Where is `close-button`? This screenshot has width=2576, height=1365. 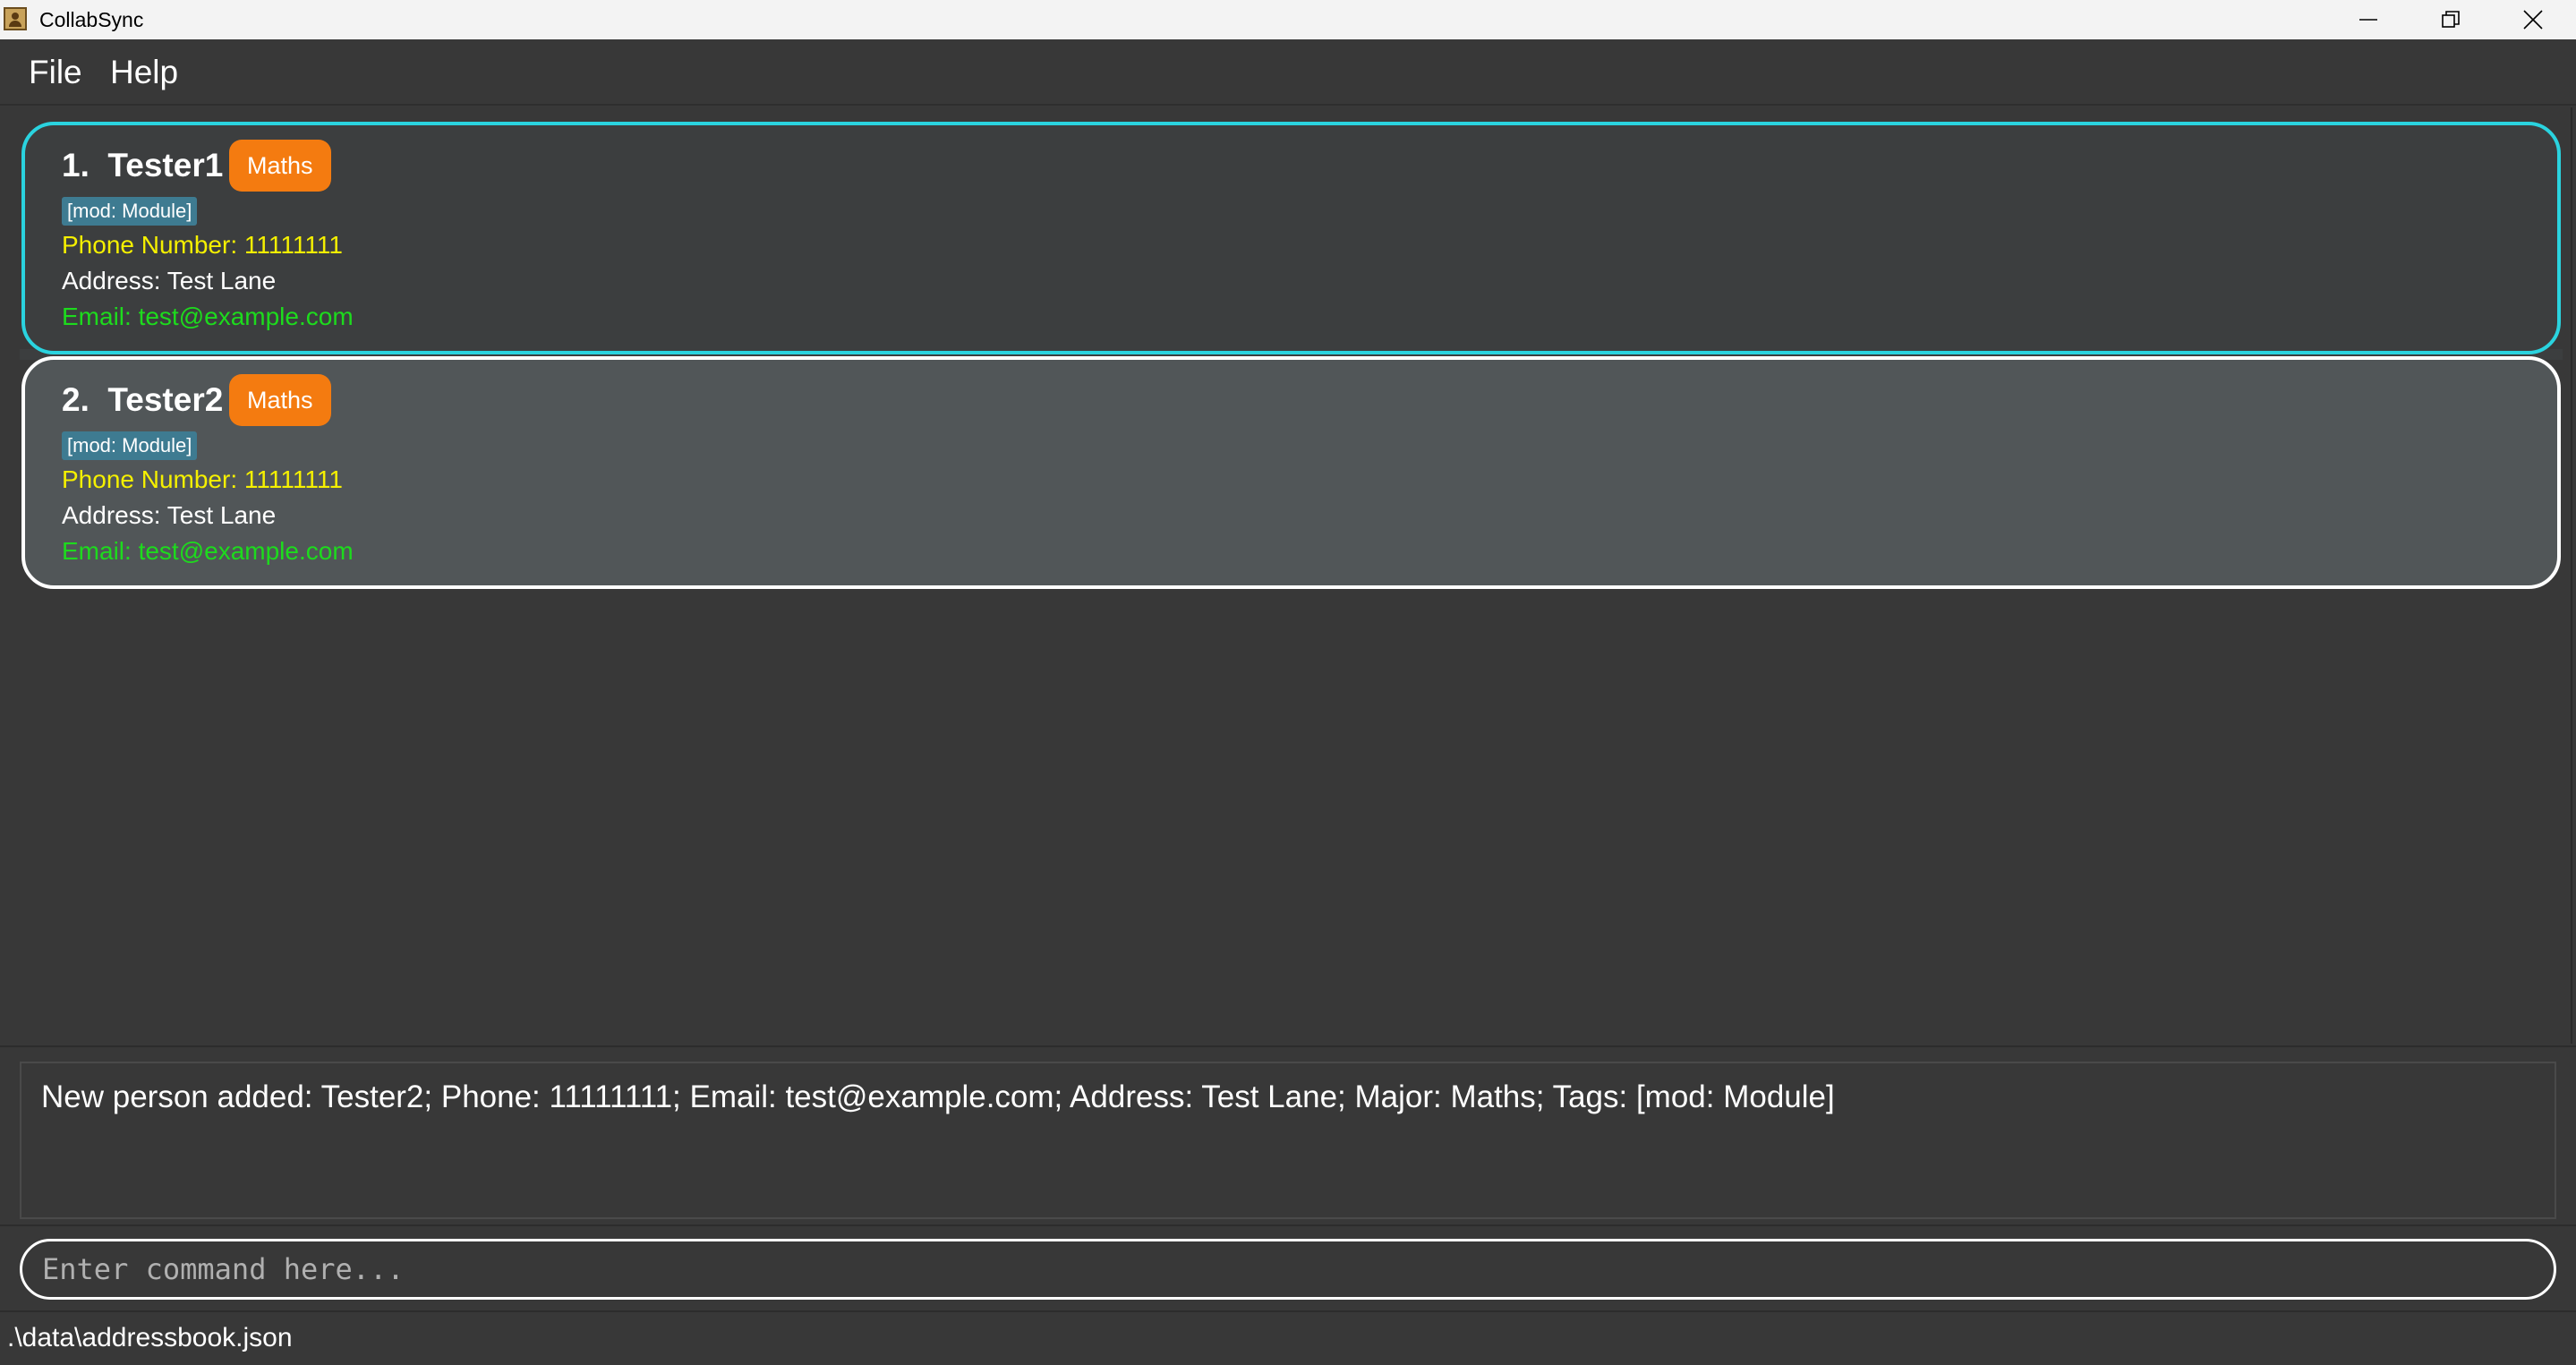 close-button is located at coordinates (2533, 19).